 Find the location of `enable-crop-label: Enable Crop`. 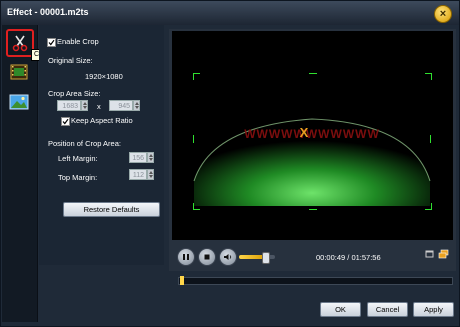

enable-crop-label: Enable Crop is located at coordinates (78, 41).